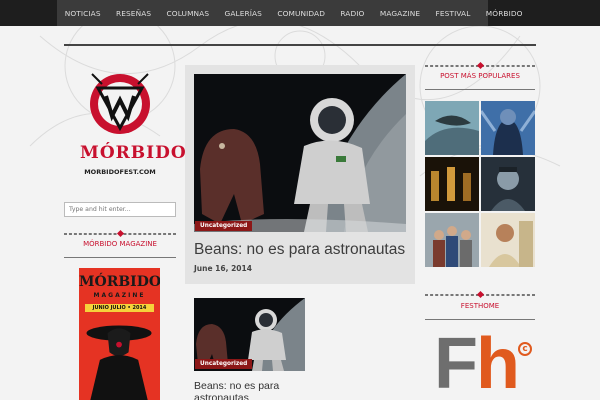 Image resolution: width=600 pixels, height=400 pixels. Describe the element at coordinates (300, 153) in the screenshot. I see `featured-post-image` at that location.